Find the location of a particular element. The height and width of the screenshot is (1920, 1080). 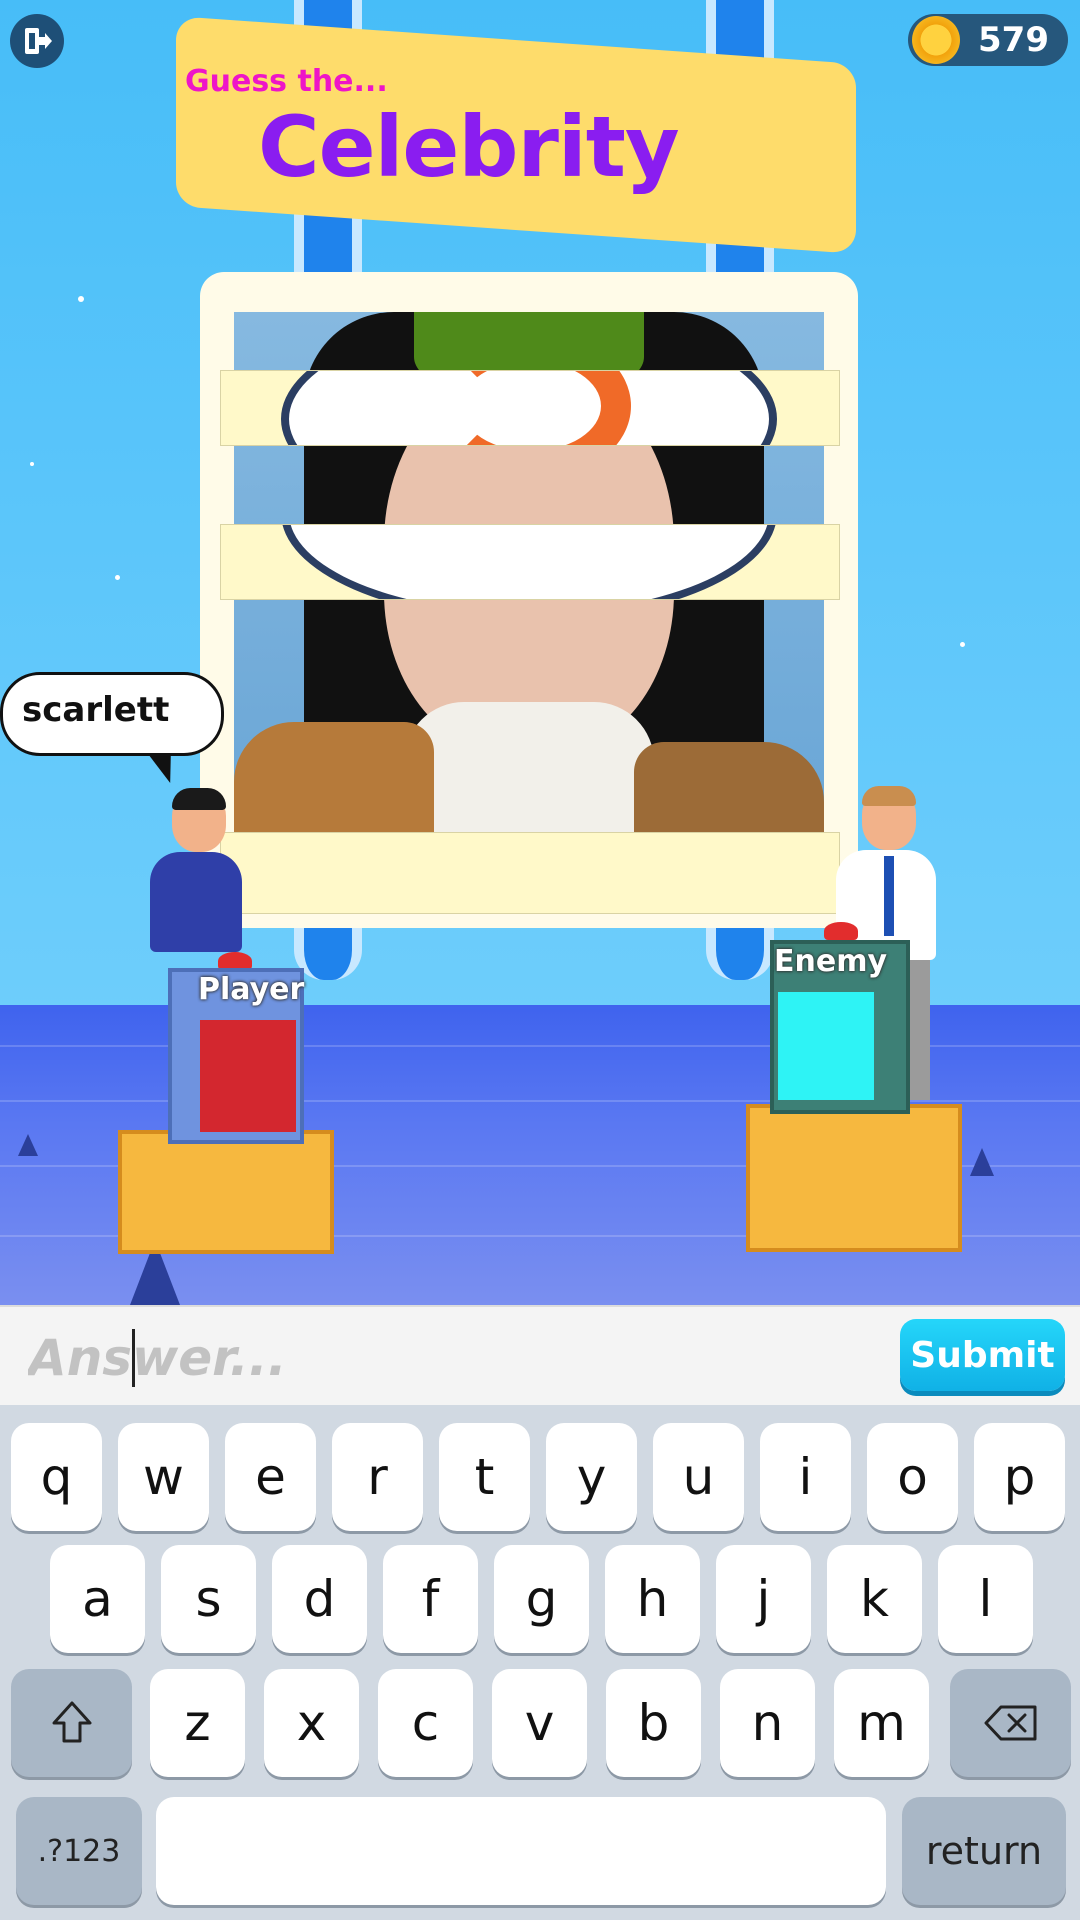

exit-button is located at coordinates (37, 41).